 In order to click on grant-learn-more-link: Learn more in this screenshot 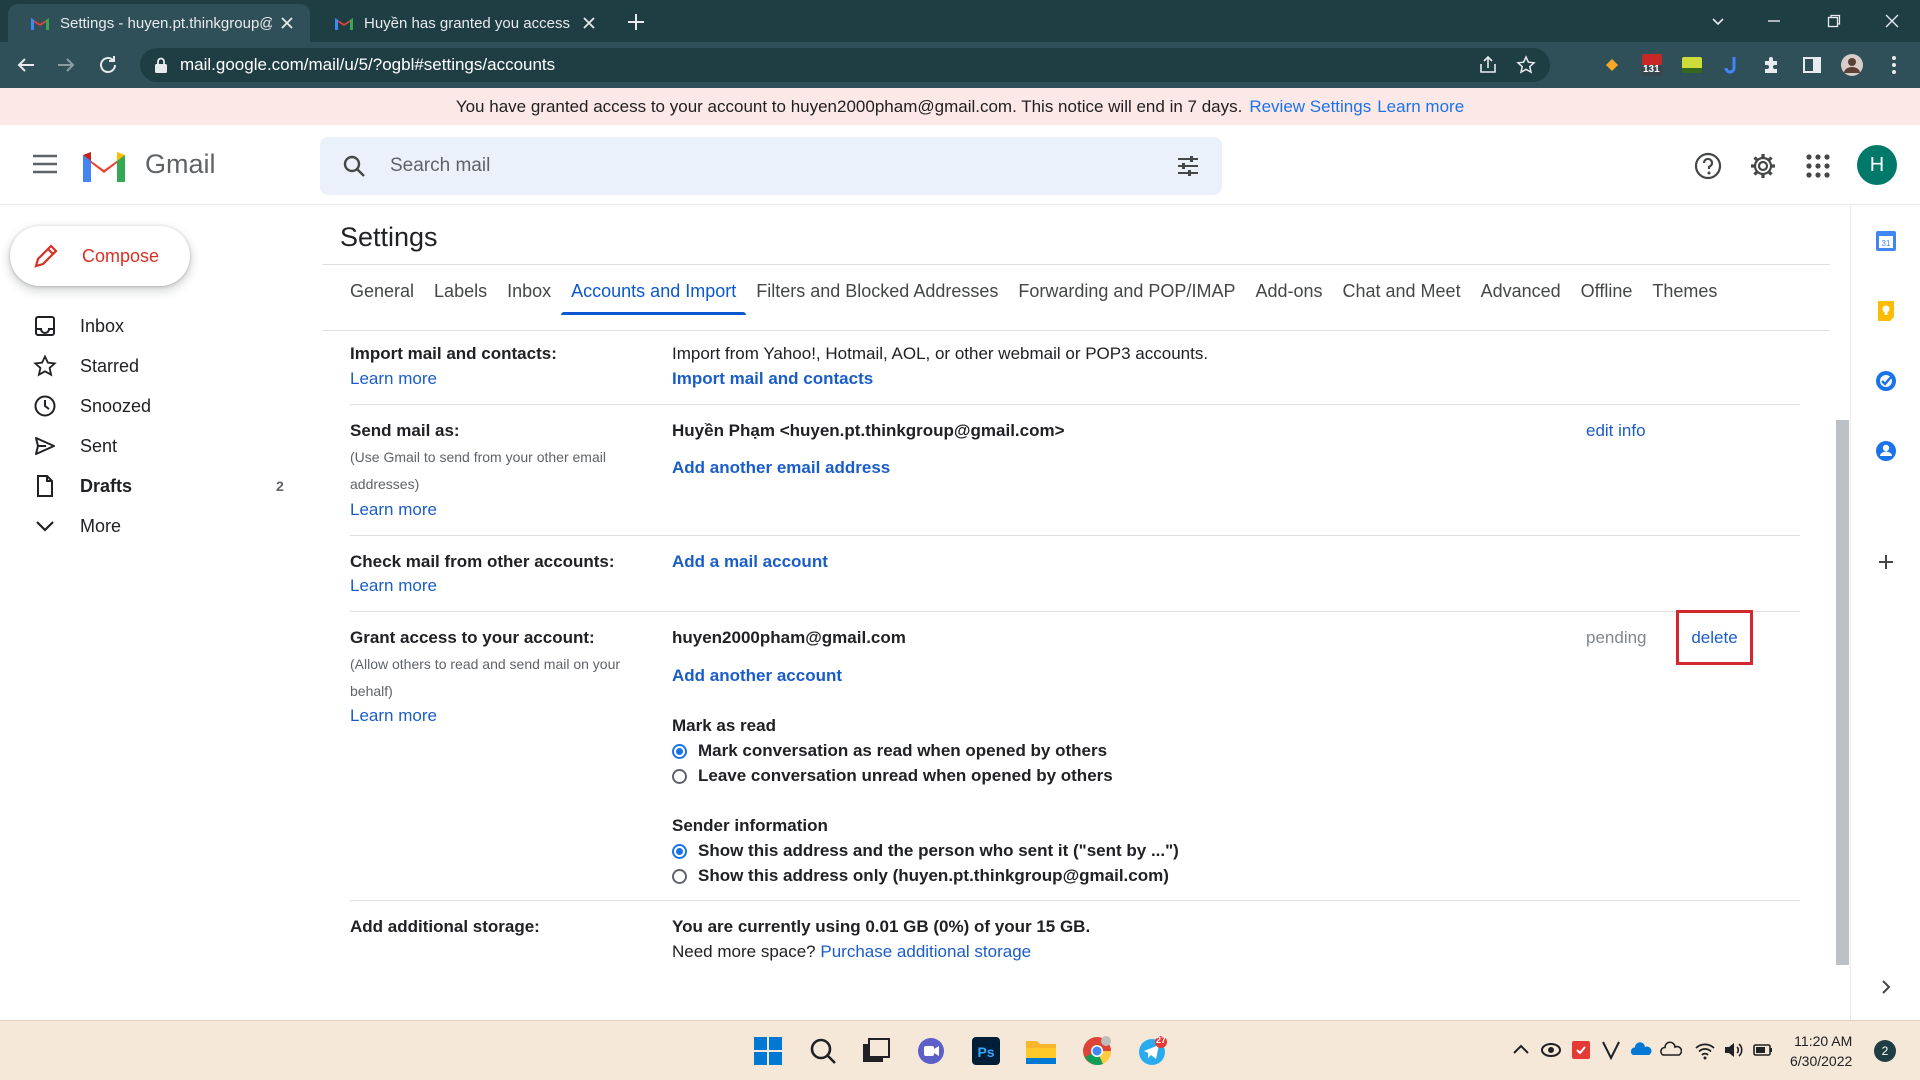, I will do `click(393, 716)`.